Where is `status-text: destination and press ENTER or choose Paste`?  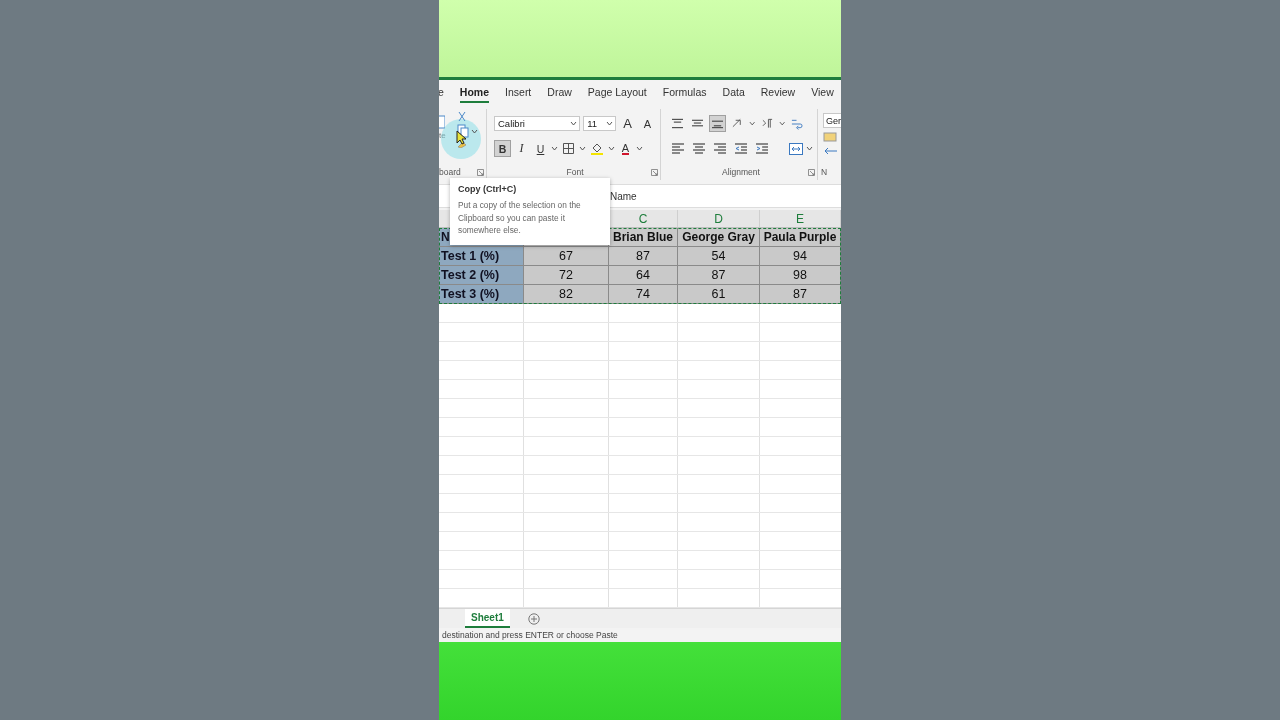
status-text: destination and press ENTER or choose Paste is located at coordinates (640, 635).